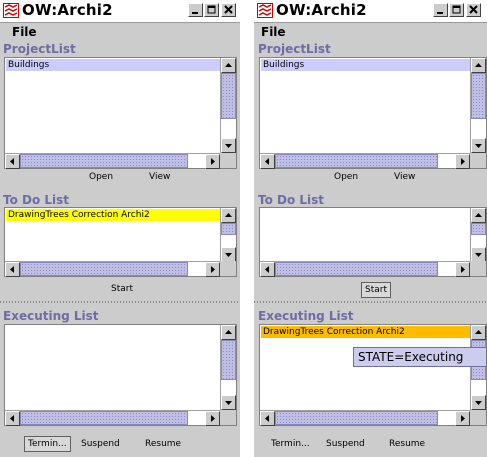 The height and width of the screenshot is (457, 487). Describe the element at coordinates (373, 242) in the screenshot. I see `todo-list` at that location.